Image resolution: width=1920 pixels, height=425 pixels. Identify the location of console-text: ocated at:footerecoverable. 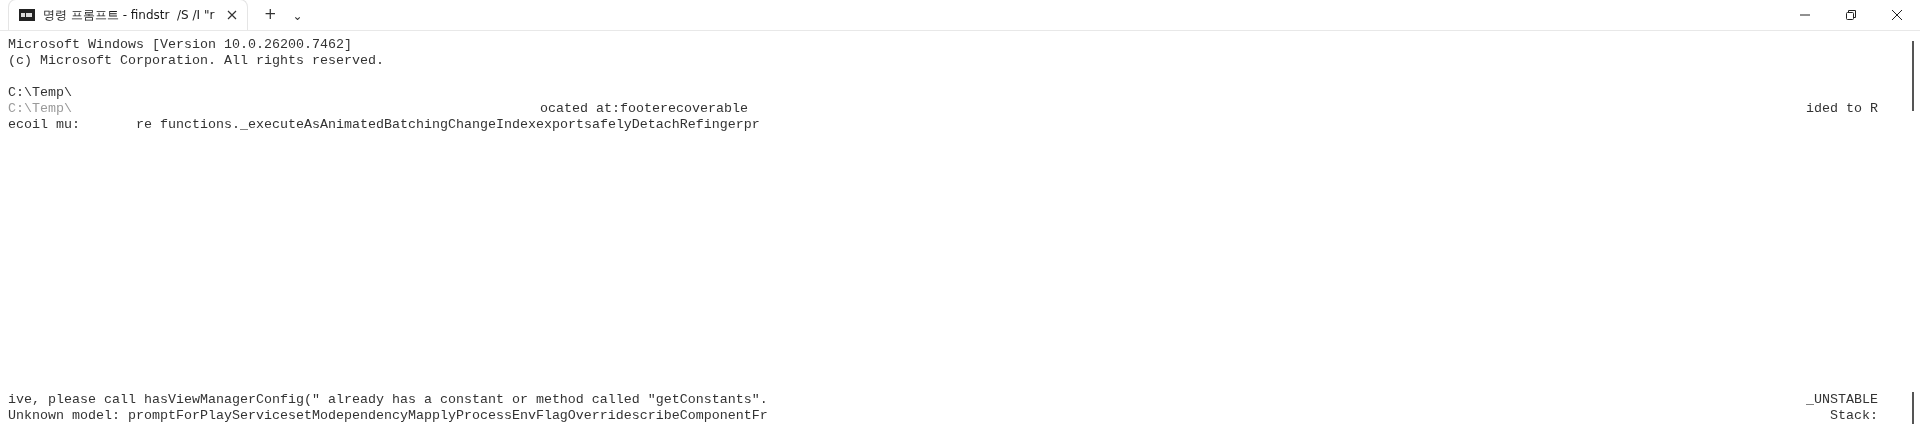
(644, 109).